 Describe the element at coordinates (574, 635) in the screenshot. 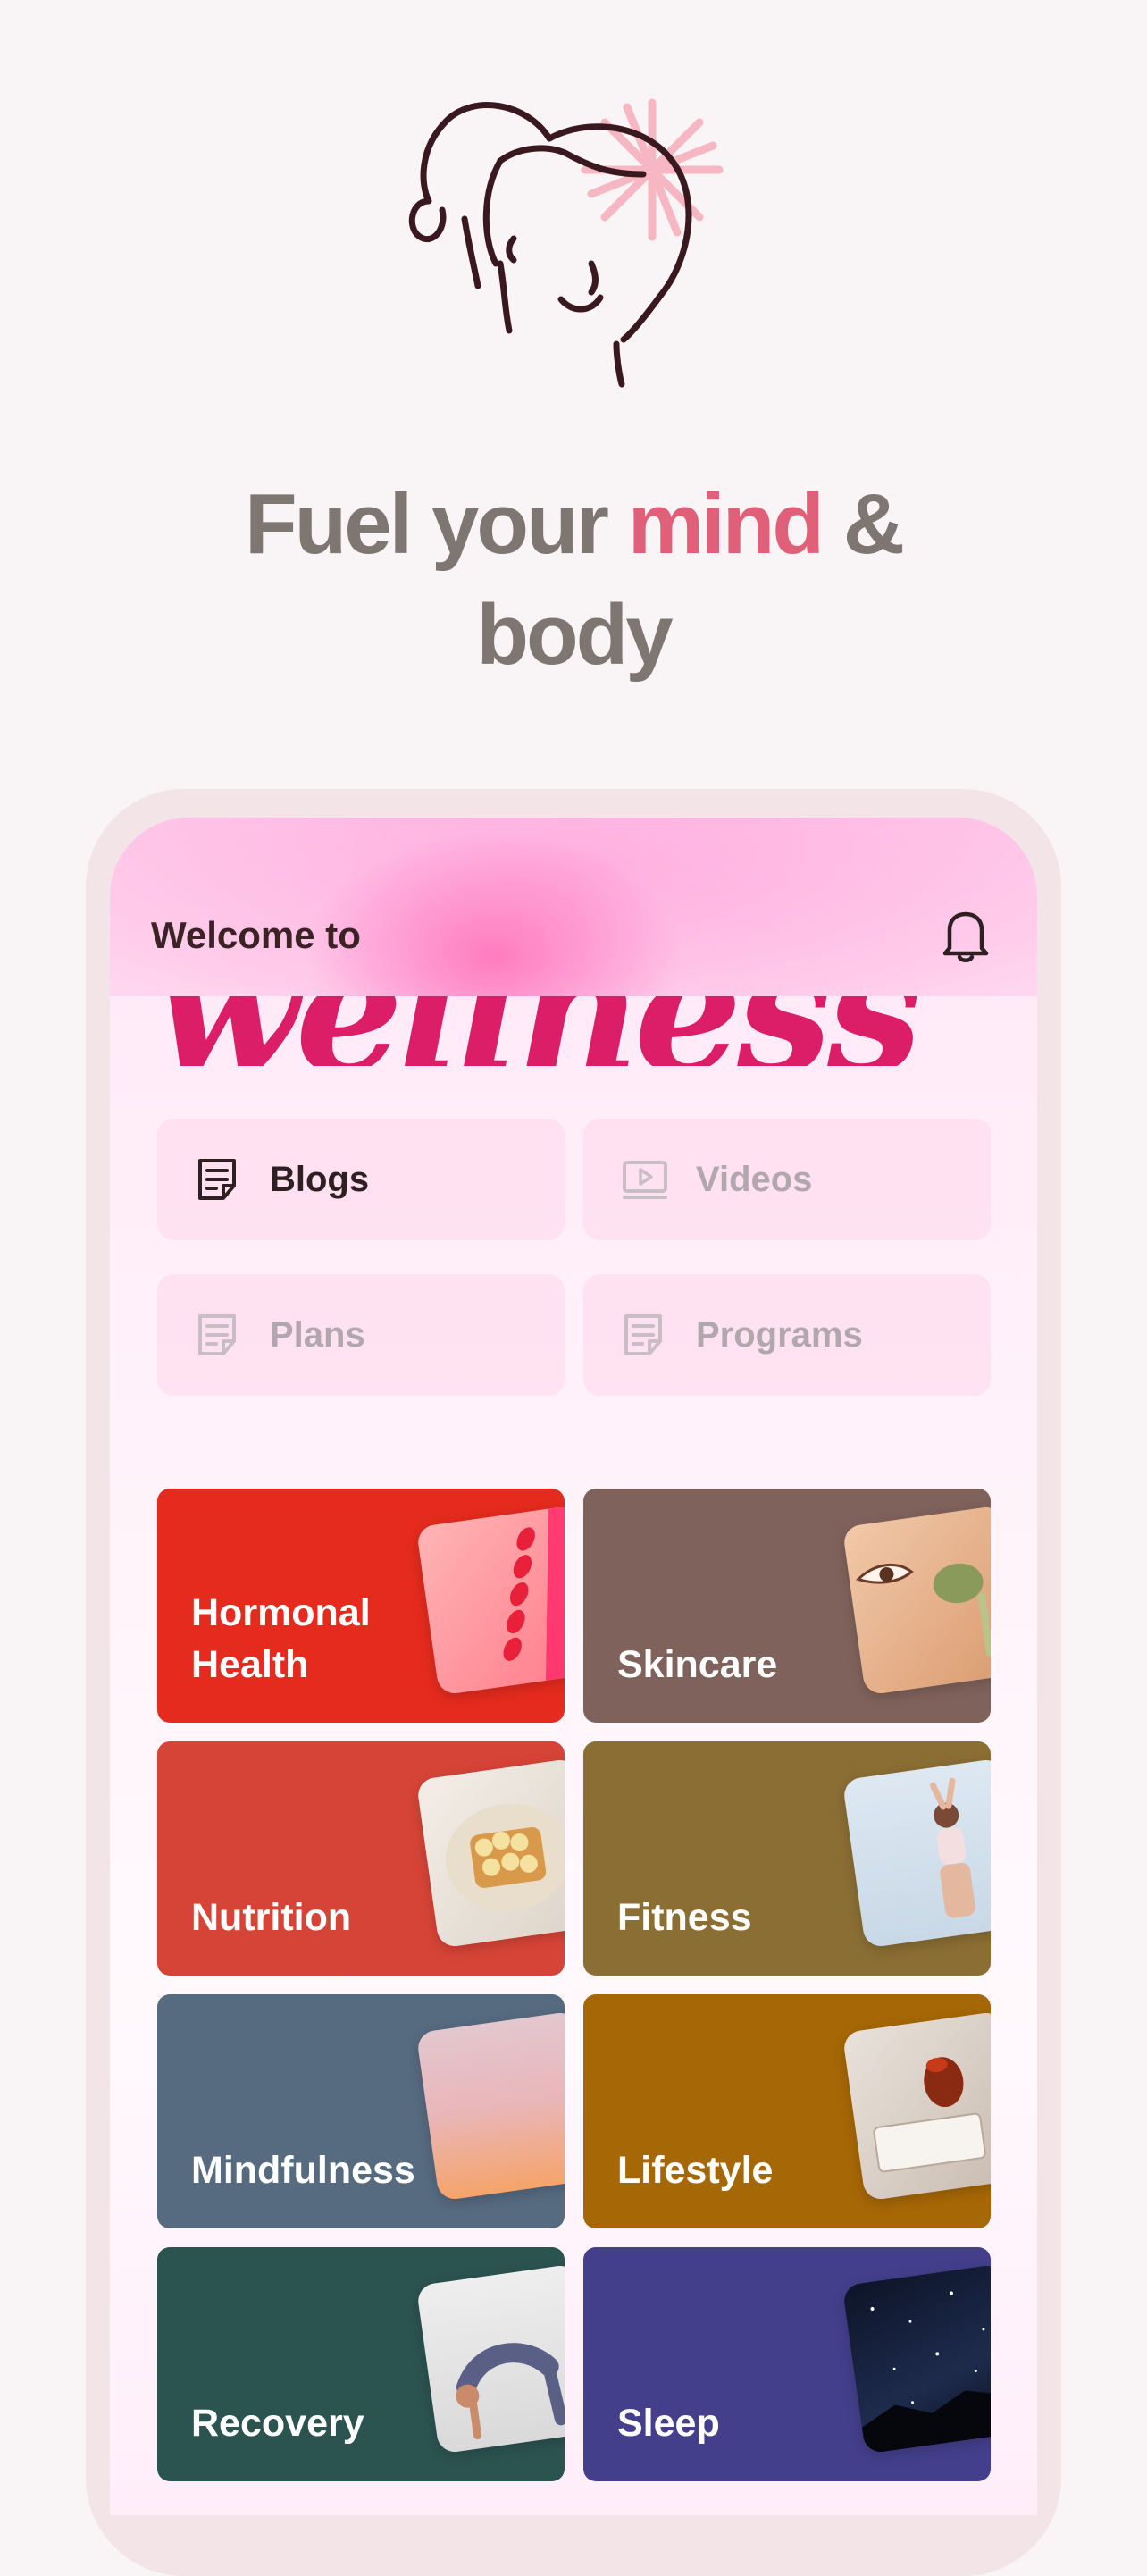

I see `headline-line2: body` at that location.